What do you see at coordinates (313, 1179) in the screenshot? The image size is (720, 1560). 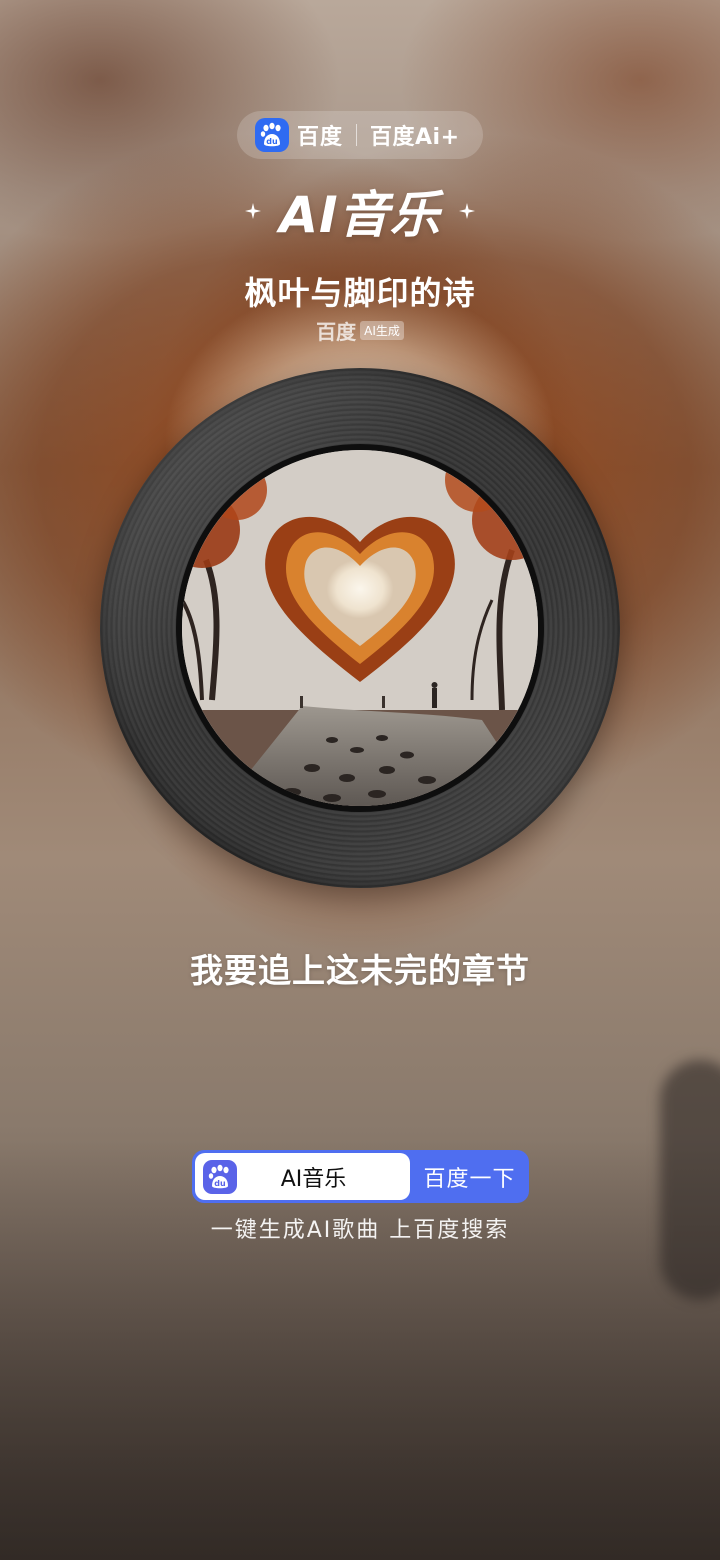 I see `search-query: AI音乐` at bounding box center [313, 1179].